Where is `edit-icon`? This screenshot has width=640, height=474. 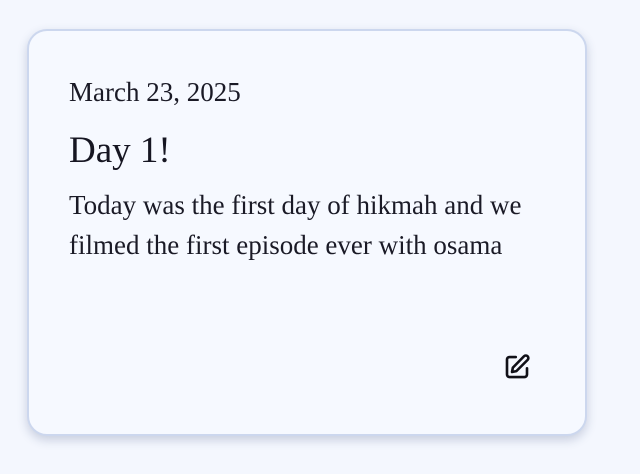
edit-icon is located at coordinates (517, 366).